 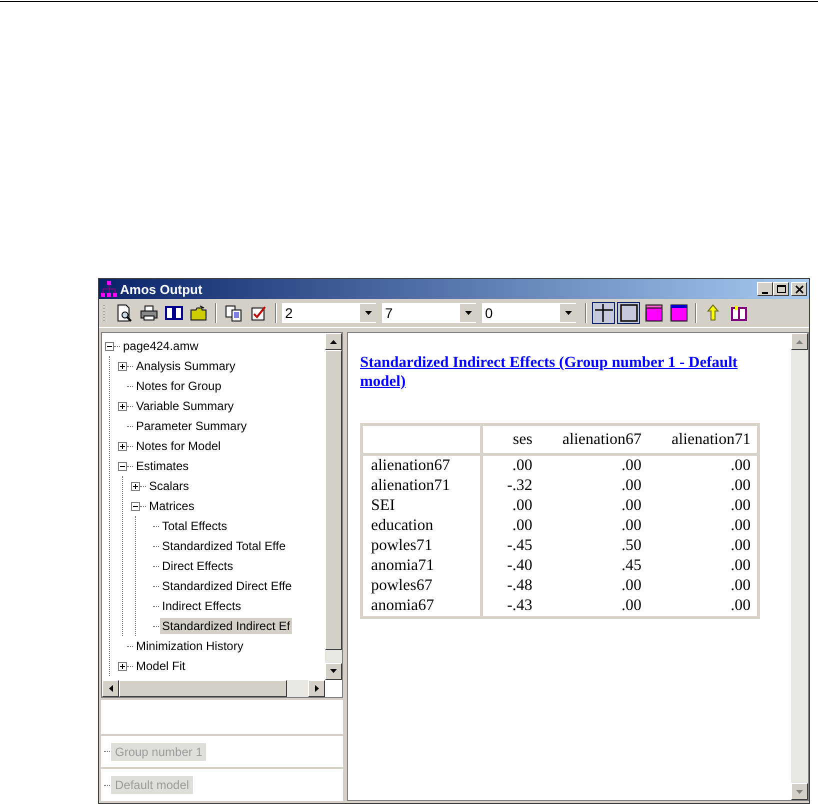 I want to click on app-icon, so click(x=109, y=289).